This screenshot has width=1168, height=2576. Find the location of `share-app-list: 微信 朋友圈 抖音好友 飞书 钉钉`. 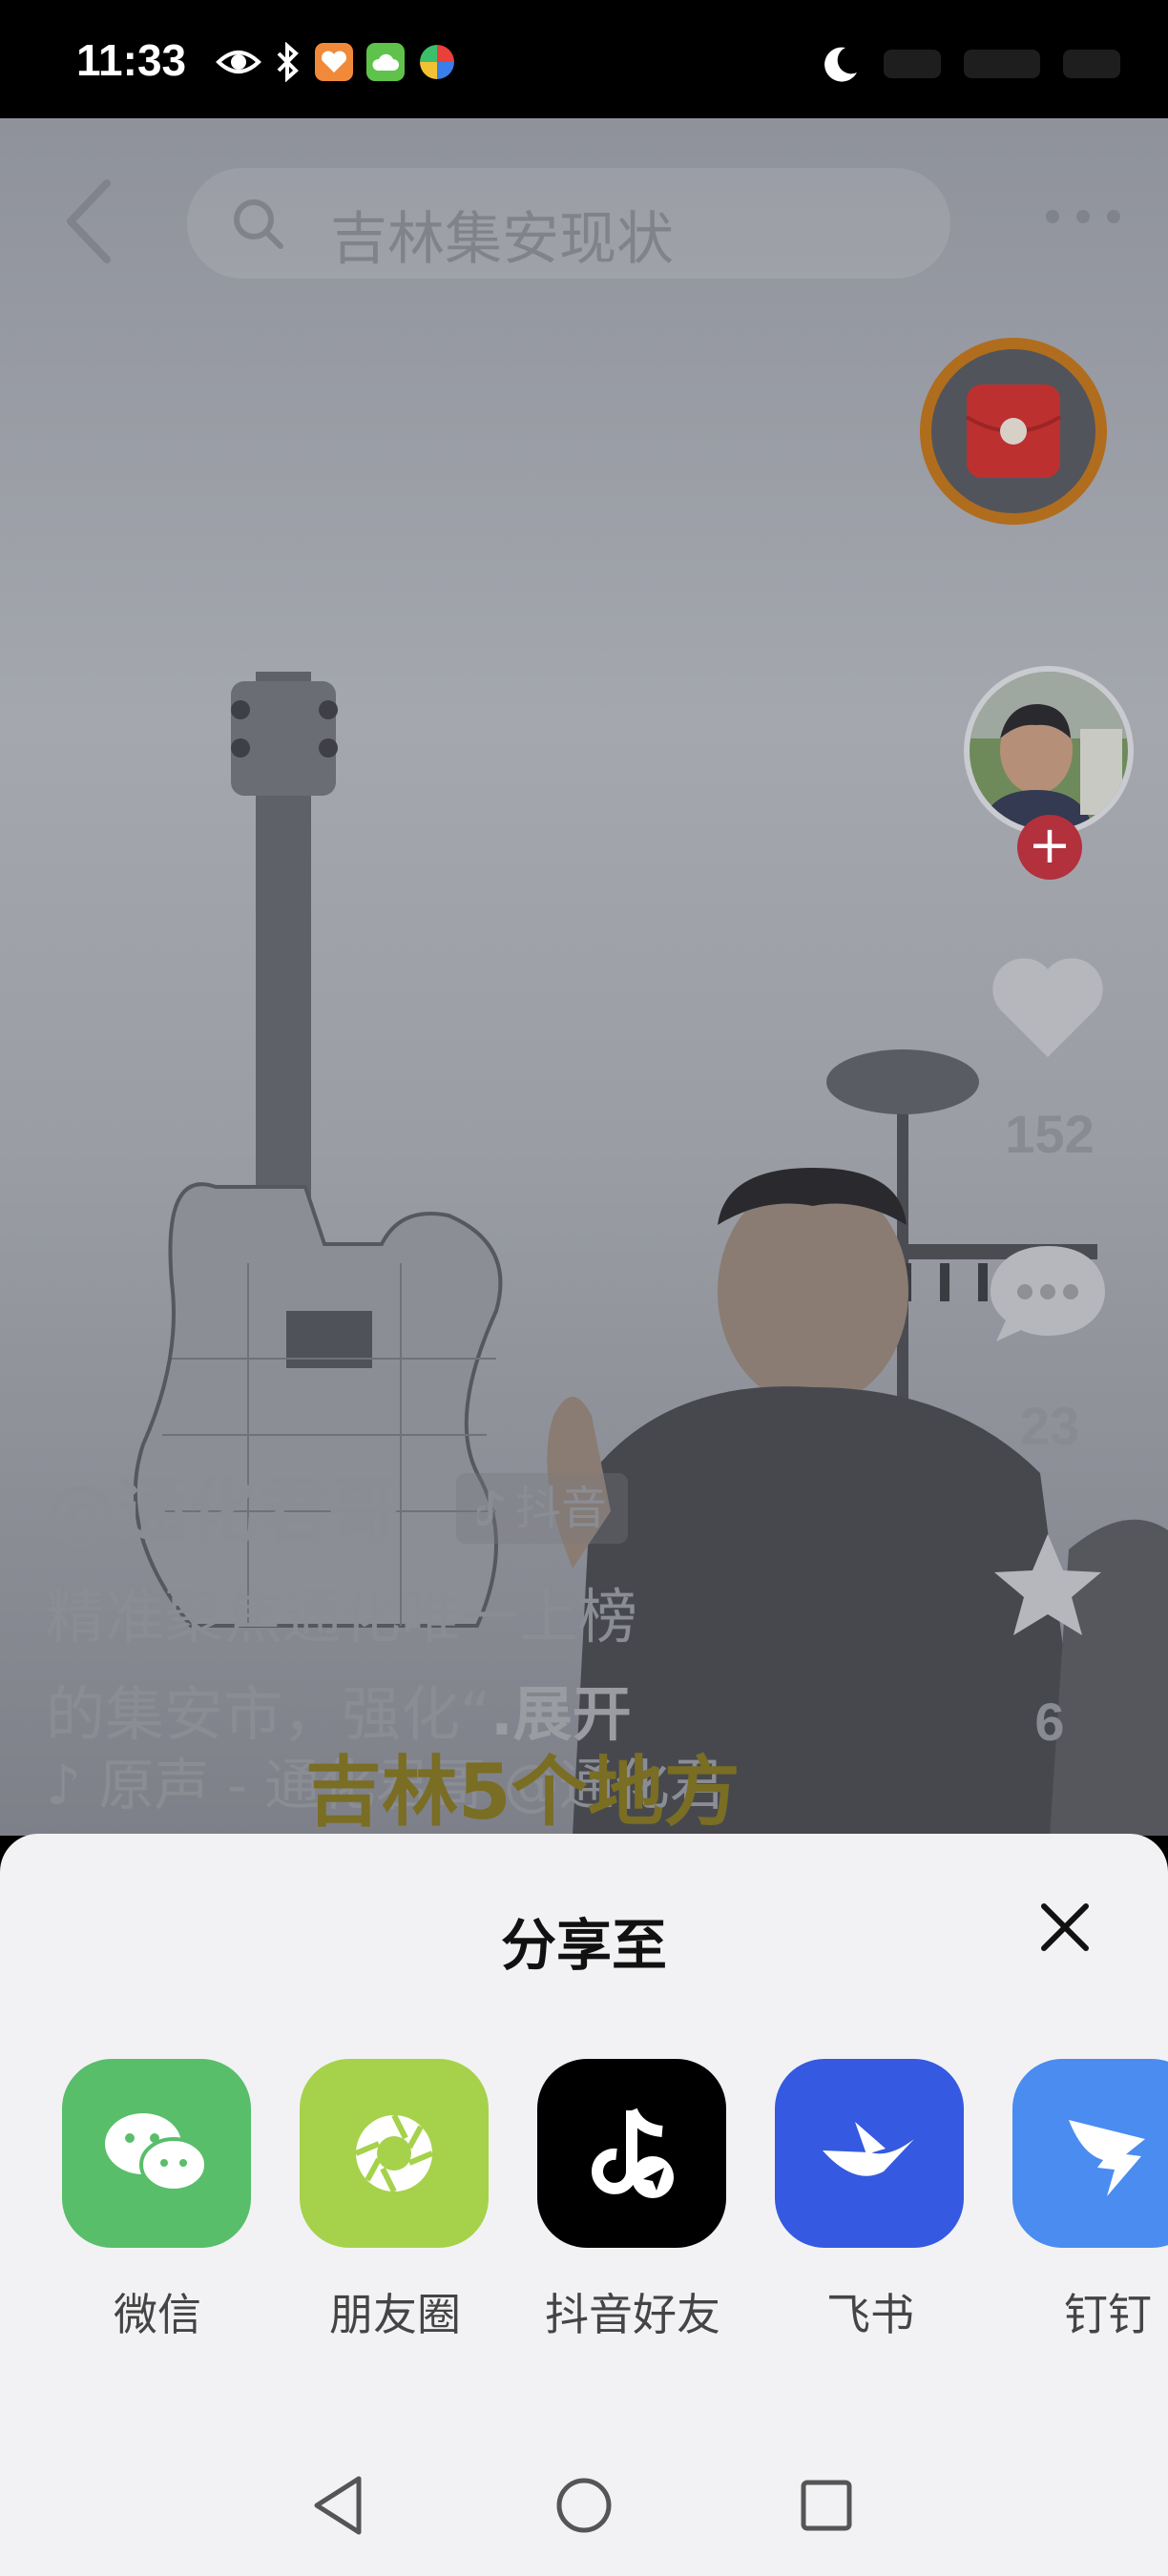

share-app-list: 微信 朋友圈 抖音好友 飞书 钉钉 is located at coordinates (584, 2211).